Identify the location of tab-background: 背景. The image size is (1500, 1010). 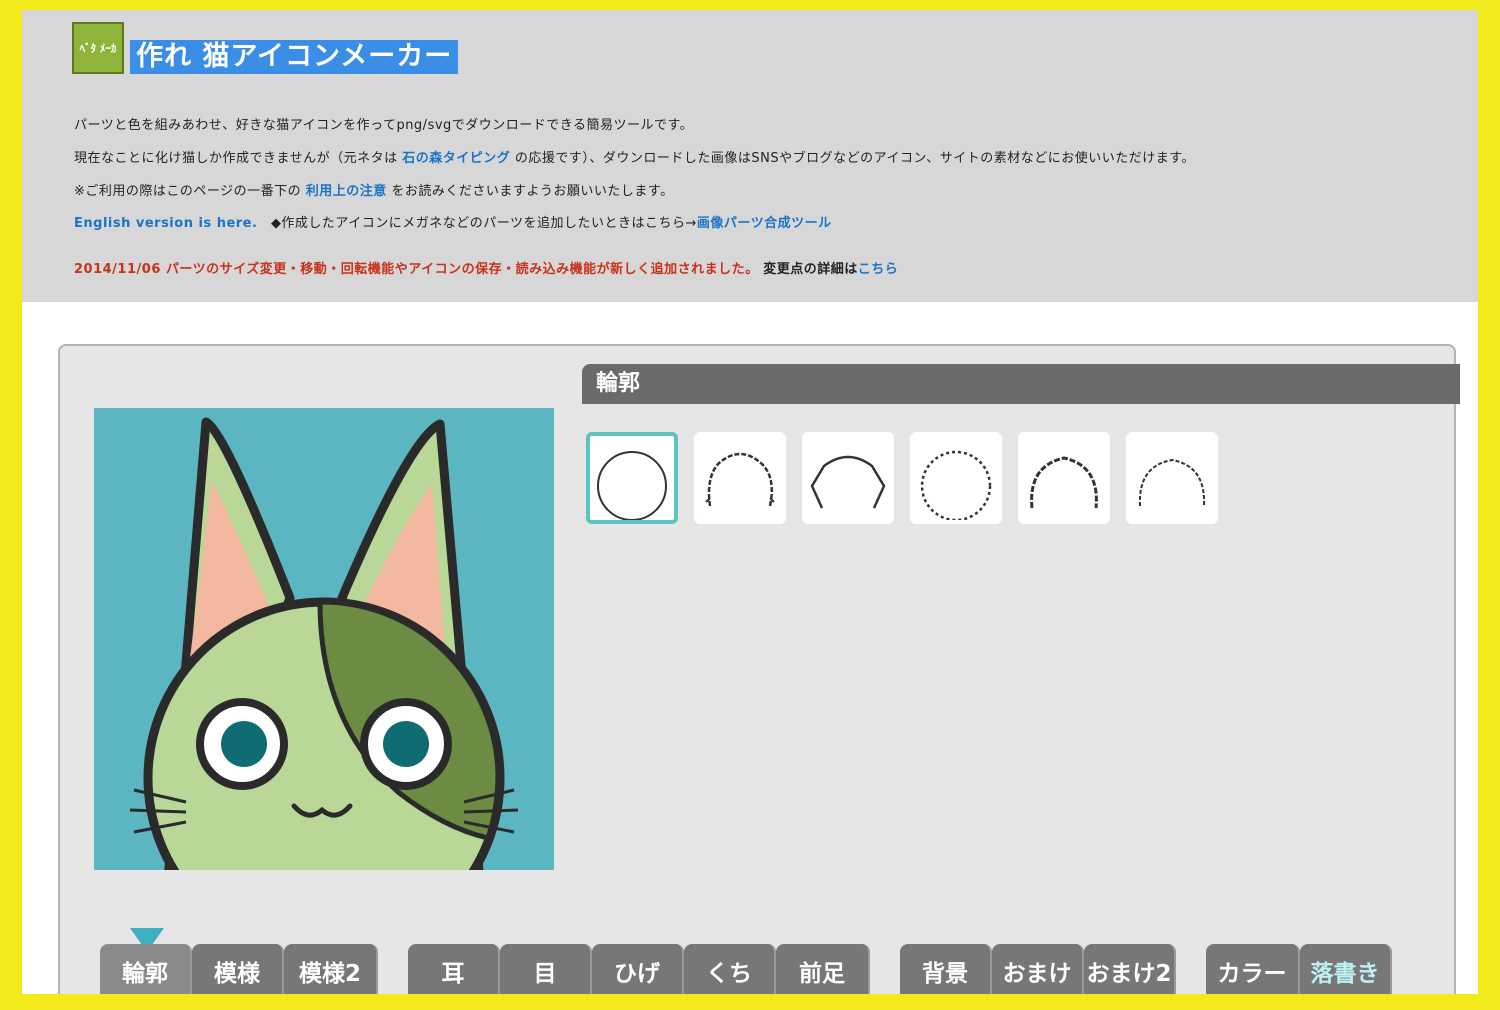
(946, 969).